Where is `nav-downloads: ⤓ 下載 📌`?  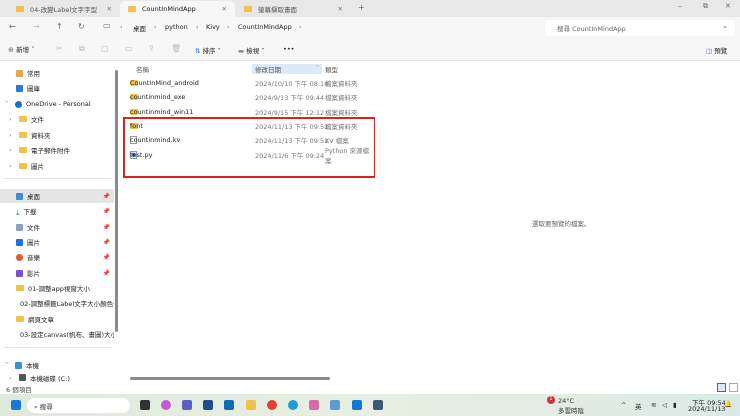 nav-downloads: ⤓ 下載 📌 is located at coordinates (57, 211).